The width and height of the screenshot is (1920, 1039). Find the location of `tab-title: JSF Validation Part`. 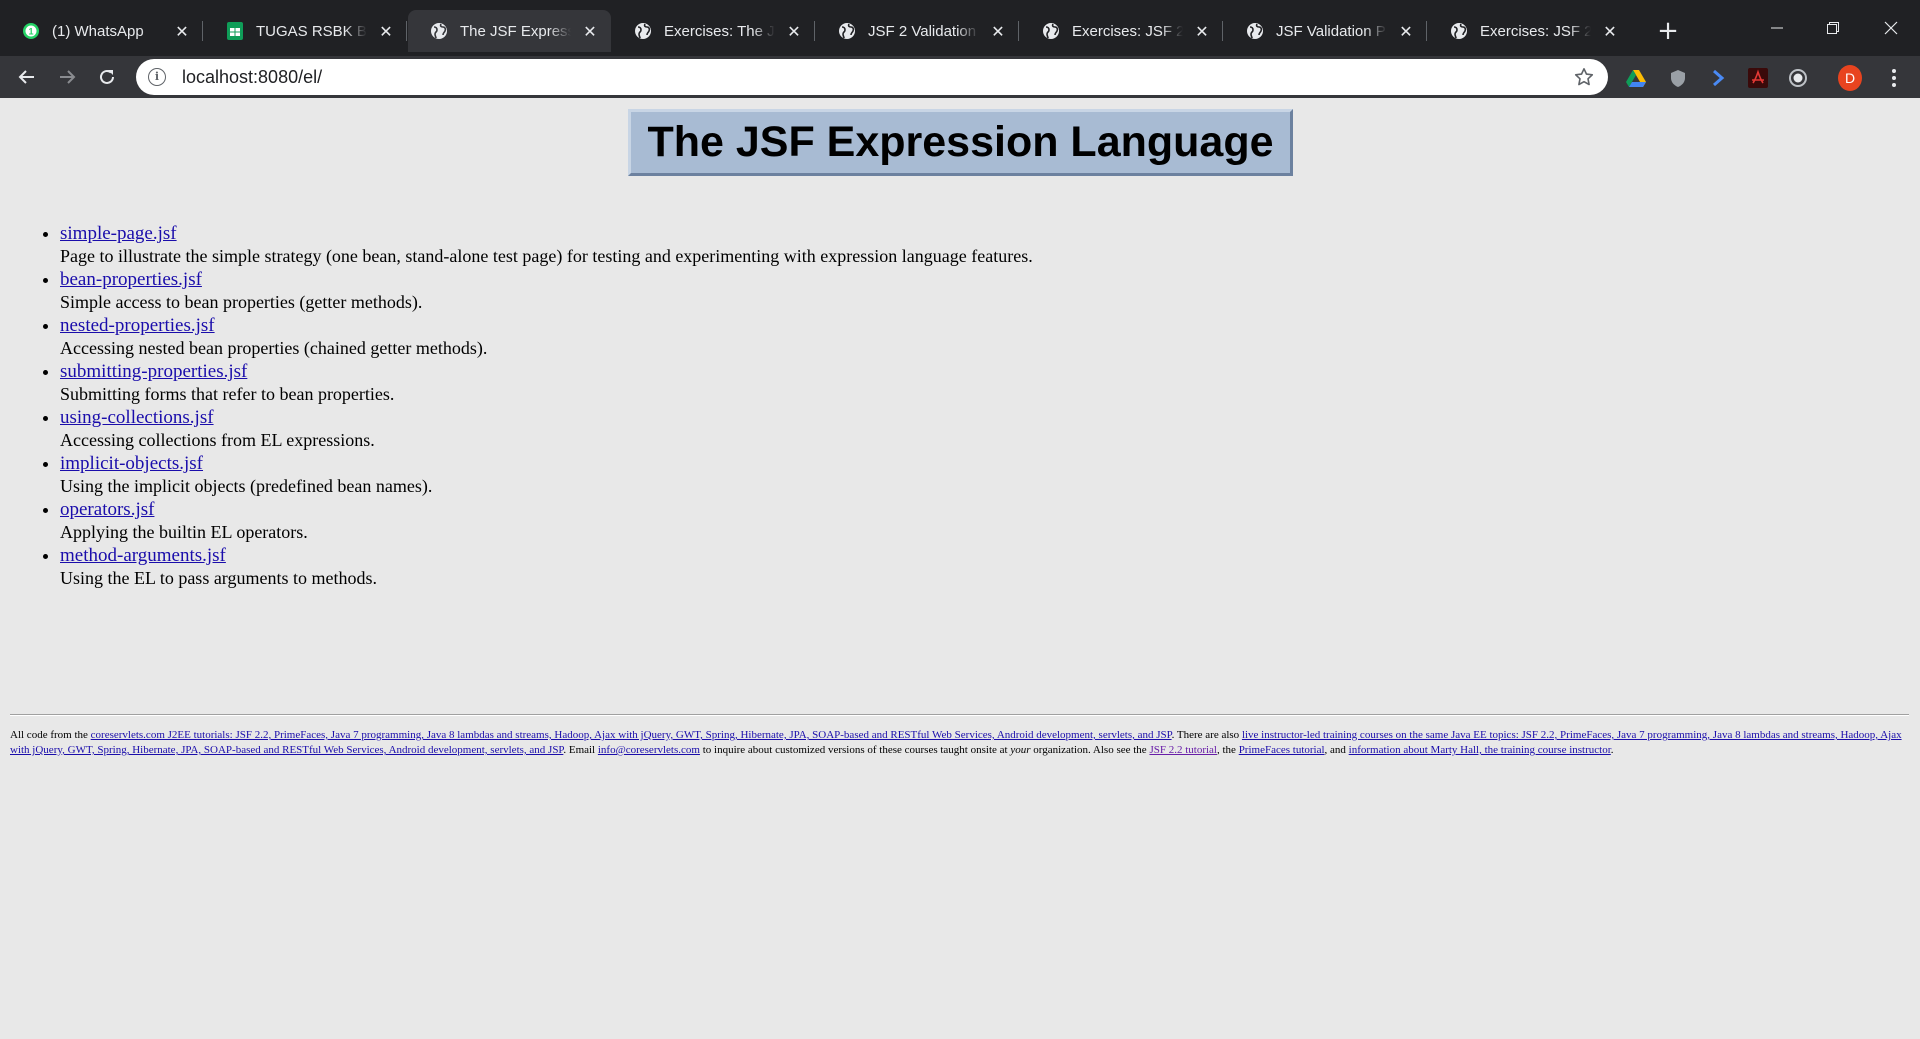

tab-title: JSF Validation Part is located at coordinates (1331, 31).